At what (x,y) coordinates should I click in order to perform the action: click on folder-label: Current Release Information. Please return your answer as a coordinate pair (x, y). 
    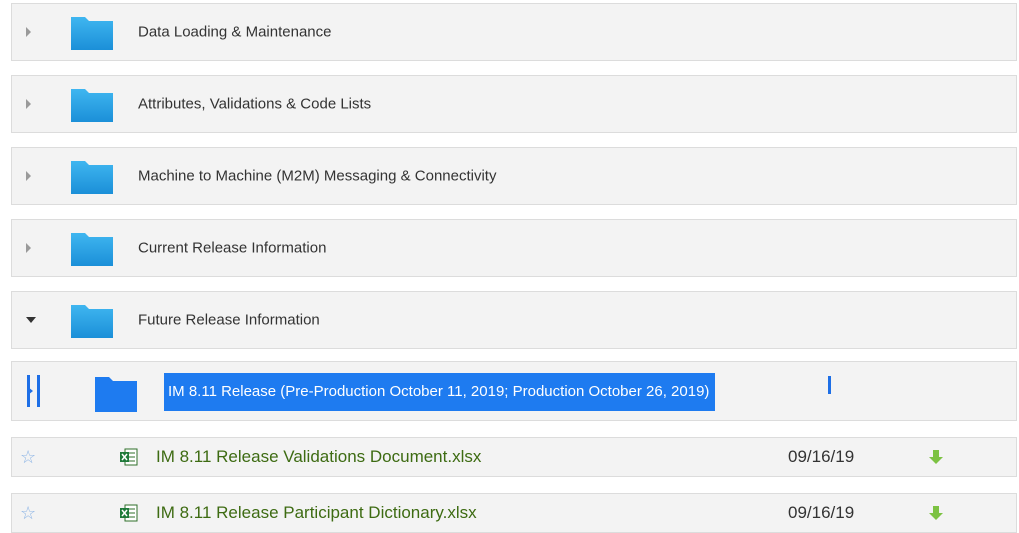
    Looking at the image, I should click on (232, 248).